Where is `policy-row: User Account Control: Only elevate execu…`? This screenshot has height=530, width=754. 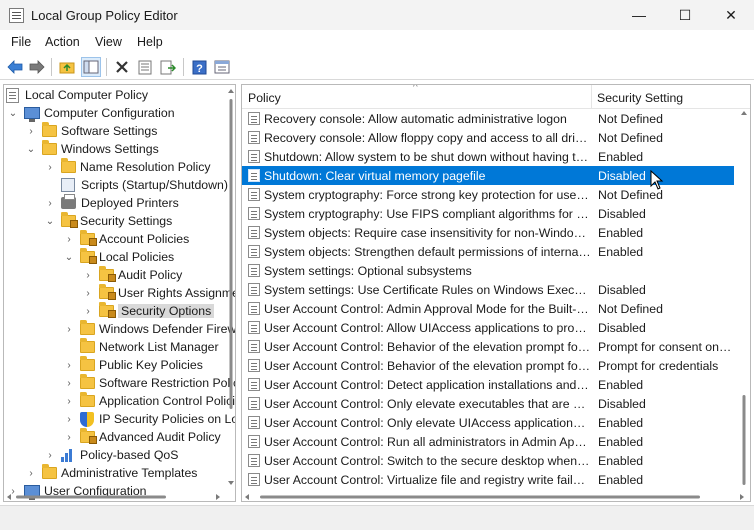
policy-row: User Account Control: Only elevate execu… is located at coordinates (488, 403).